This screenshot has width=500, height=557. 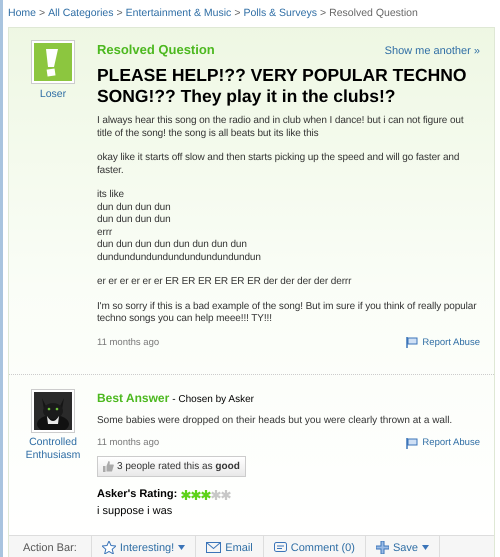 What do you see at coordinates (50, 546) in the screenshot?
I see `action-bar-label: Action Bar:` at bounding box center [50, 546].